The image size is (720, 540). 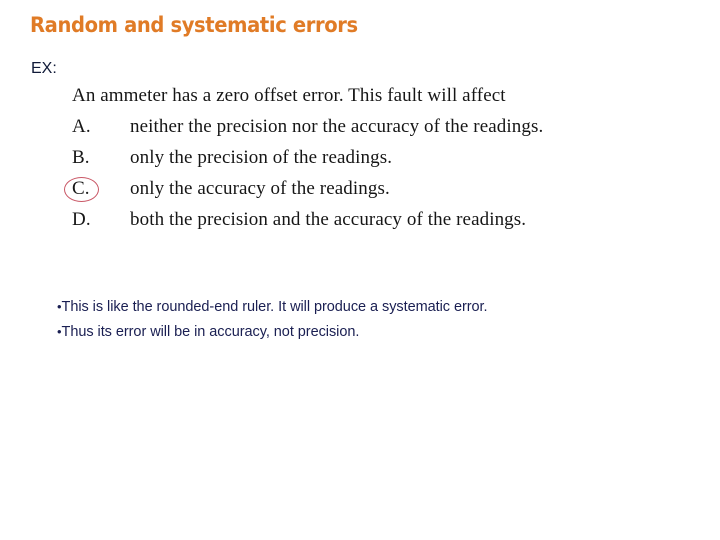 I want to click on example-label: EX:, so click(x=44, y=68).